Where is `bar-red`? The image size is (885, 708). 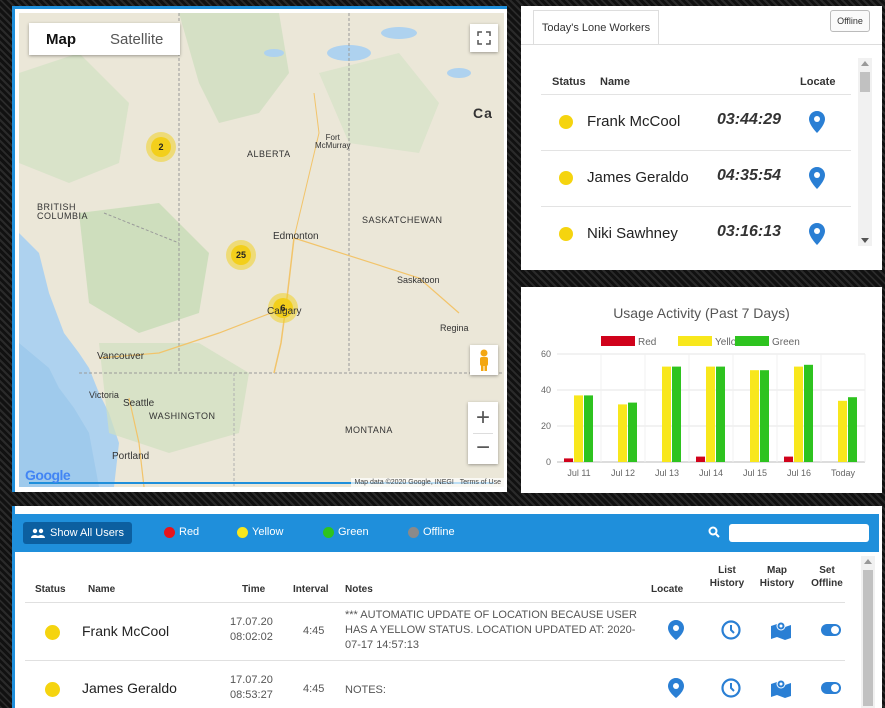
bar-red is located at coordinates (788, 459).